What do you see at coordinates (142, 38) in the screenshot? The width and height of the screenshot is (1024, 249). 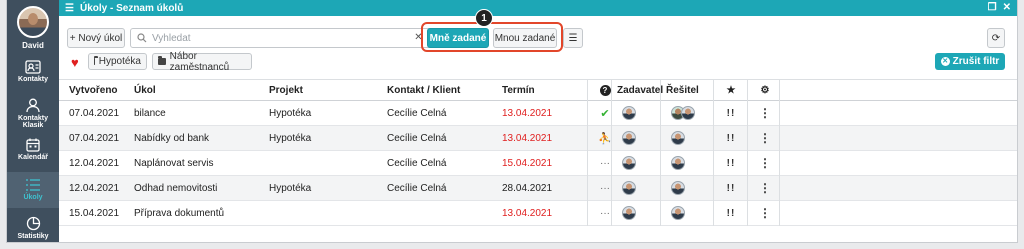 I see `search-icon` at bounding box center [142, 38].